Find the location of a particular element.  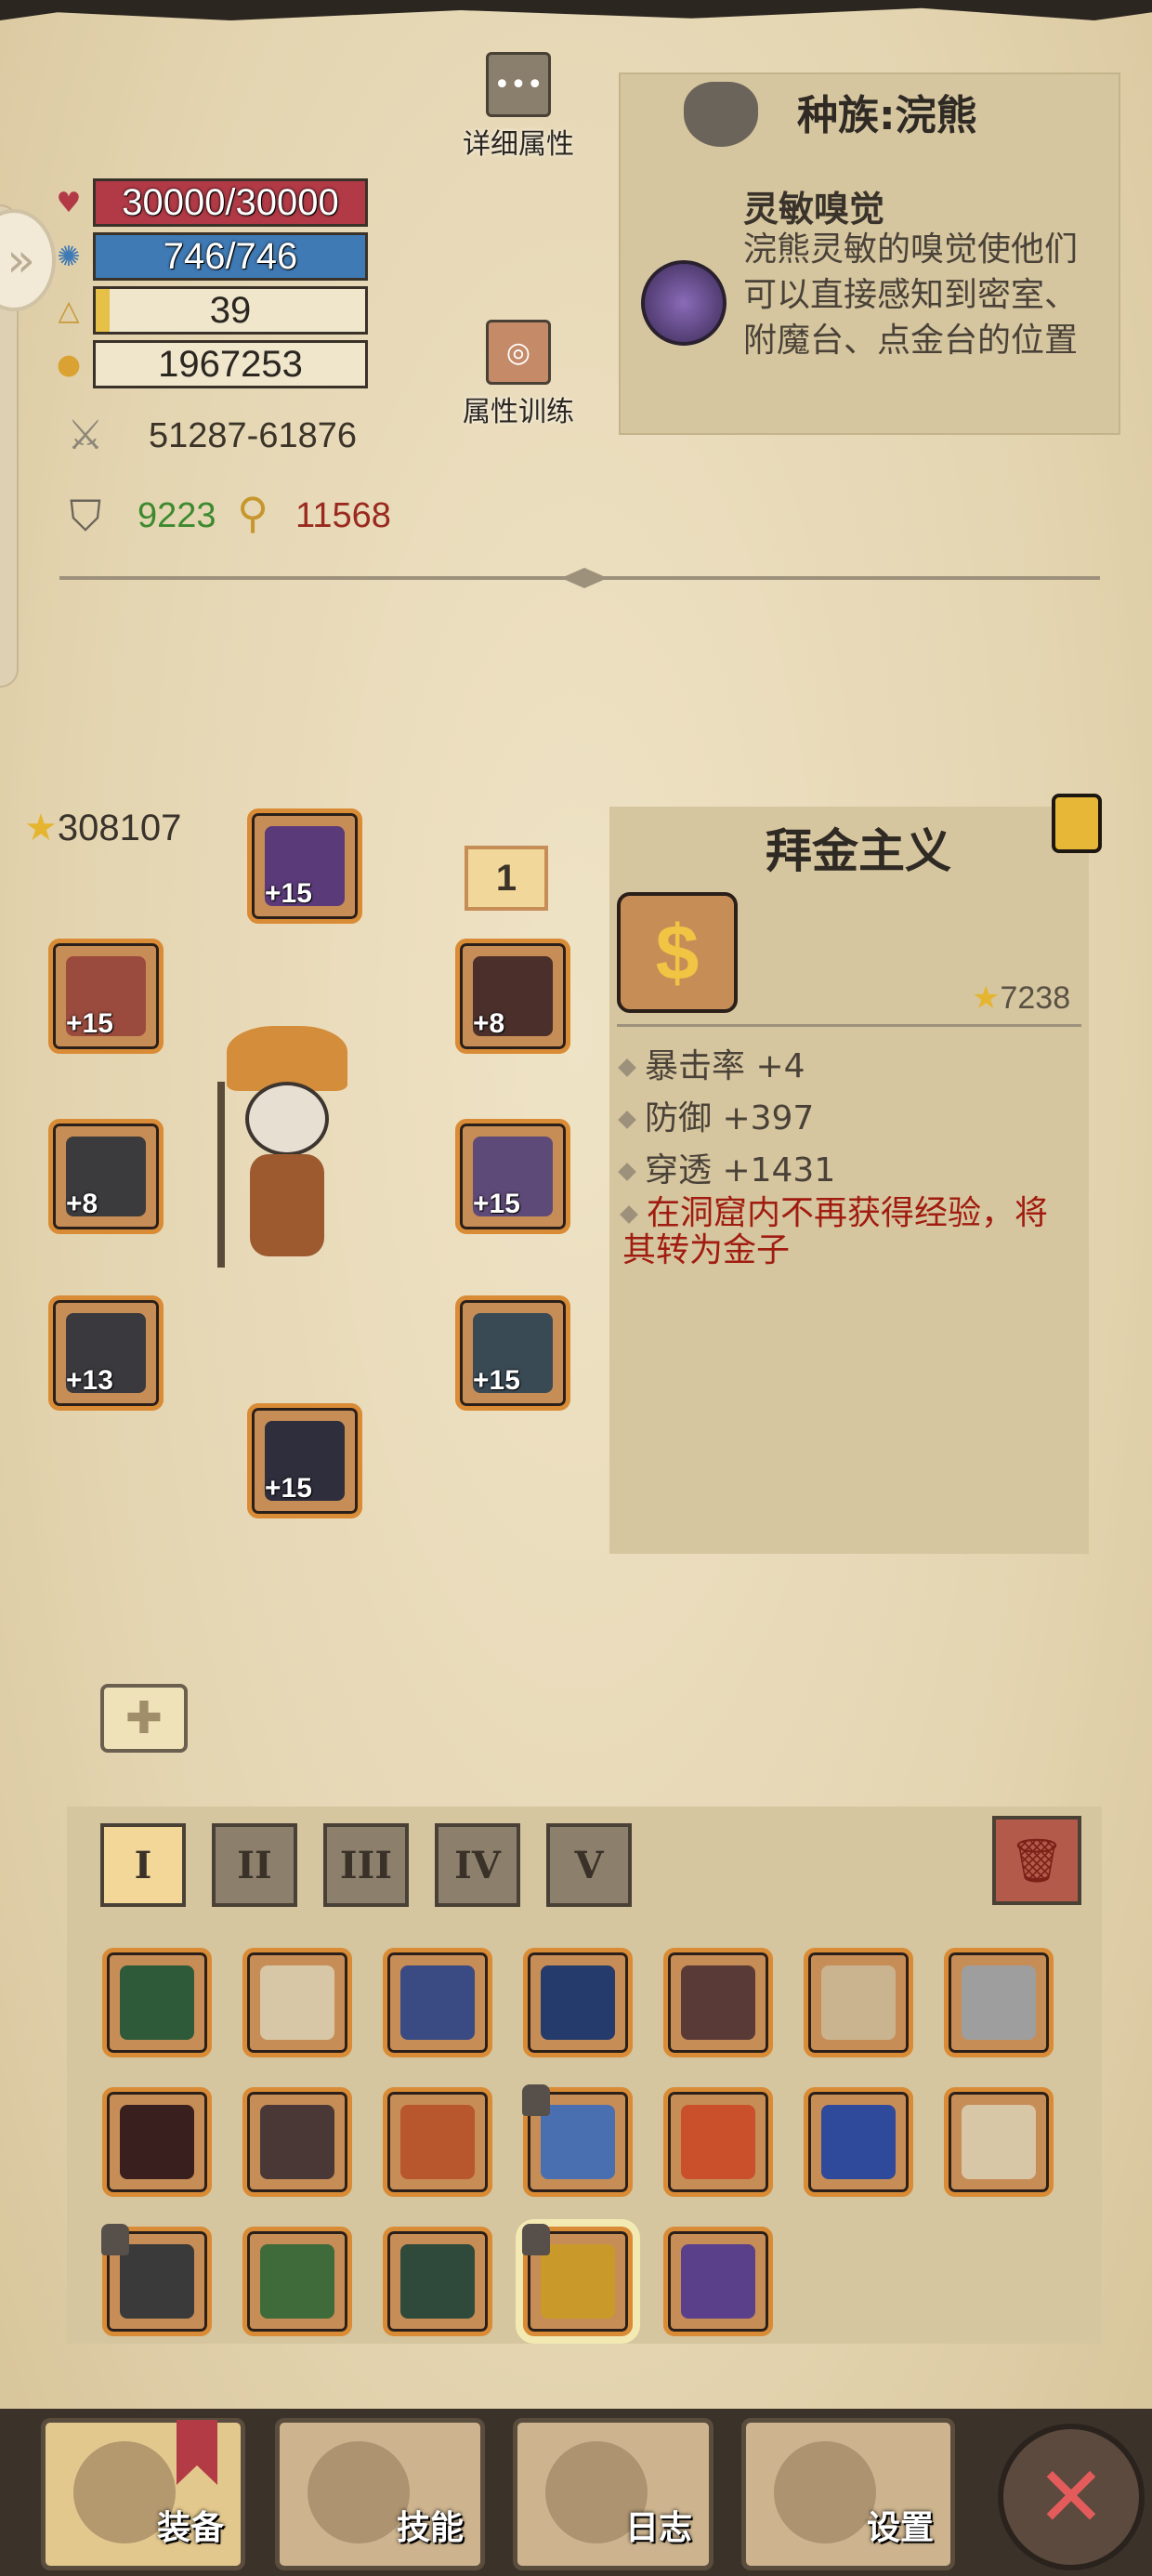

raccoon-icon is located at coordinates (721, 114).